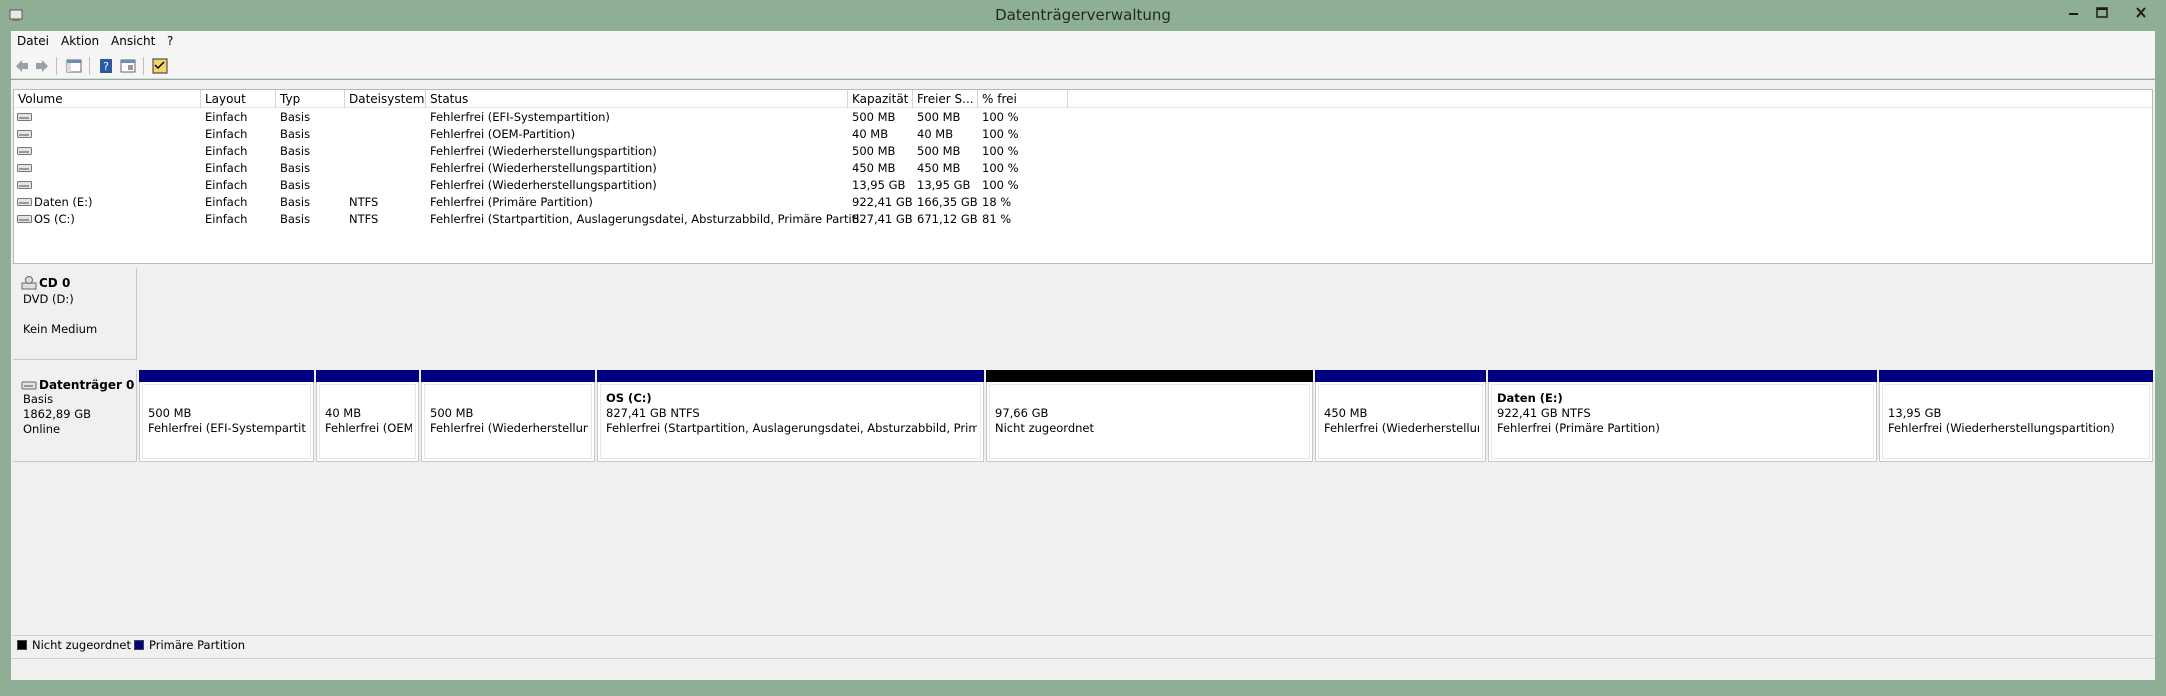 The height and width of the screenshot is (696, 2166). Describe the element at coordinates (22, 66) in the screenshot. I see `back-arrow-icon` at that location.